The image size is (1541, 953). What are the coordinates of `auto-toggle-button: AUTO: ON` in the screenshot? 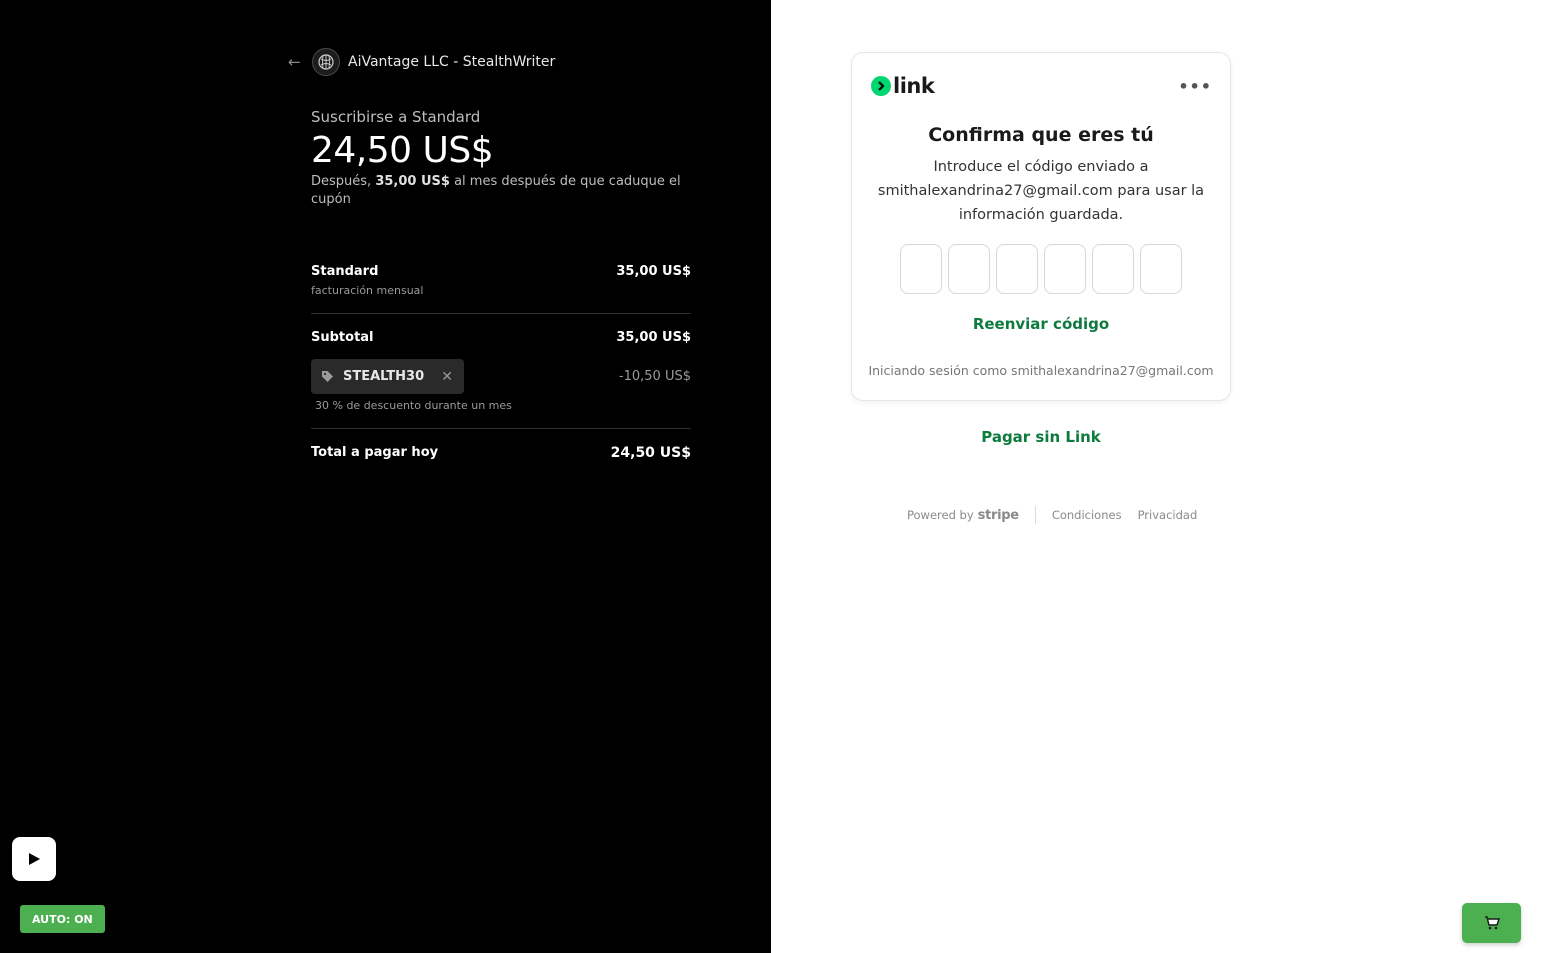 It's located at (62, 919).